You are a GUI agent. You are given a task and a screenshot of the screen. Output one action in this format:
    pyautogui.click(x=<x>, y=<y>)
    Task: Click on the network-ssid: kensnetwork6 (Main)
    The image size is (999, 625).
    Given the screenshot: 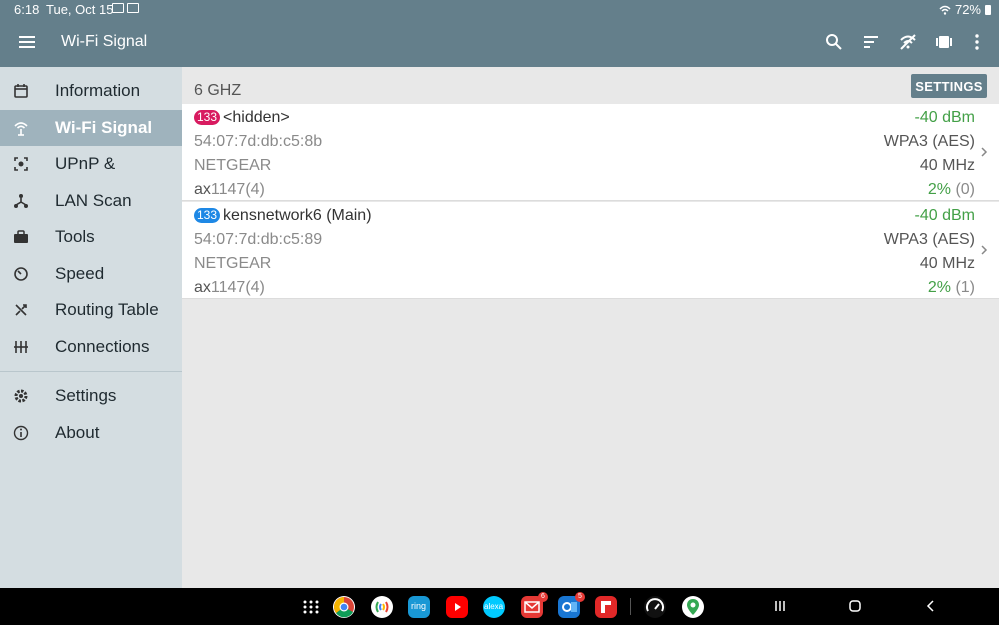 What is the action you would take?
    pyautogui.click(x=297, y=215)
    